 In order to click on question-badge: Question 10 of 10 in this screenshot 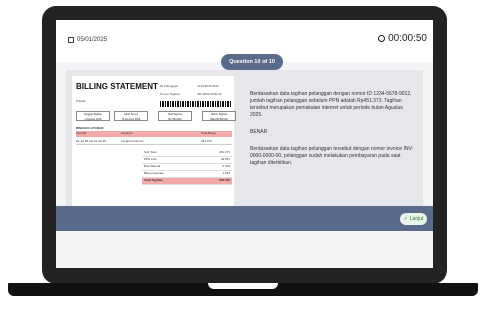, I will do `click(252, 62)`.